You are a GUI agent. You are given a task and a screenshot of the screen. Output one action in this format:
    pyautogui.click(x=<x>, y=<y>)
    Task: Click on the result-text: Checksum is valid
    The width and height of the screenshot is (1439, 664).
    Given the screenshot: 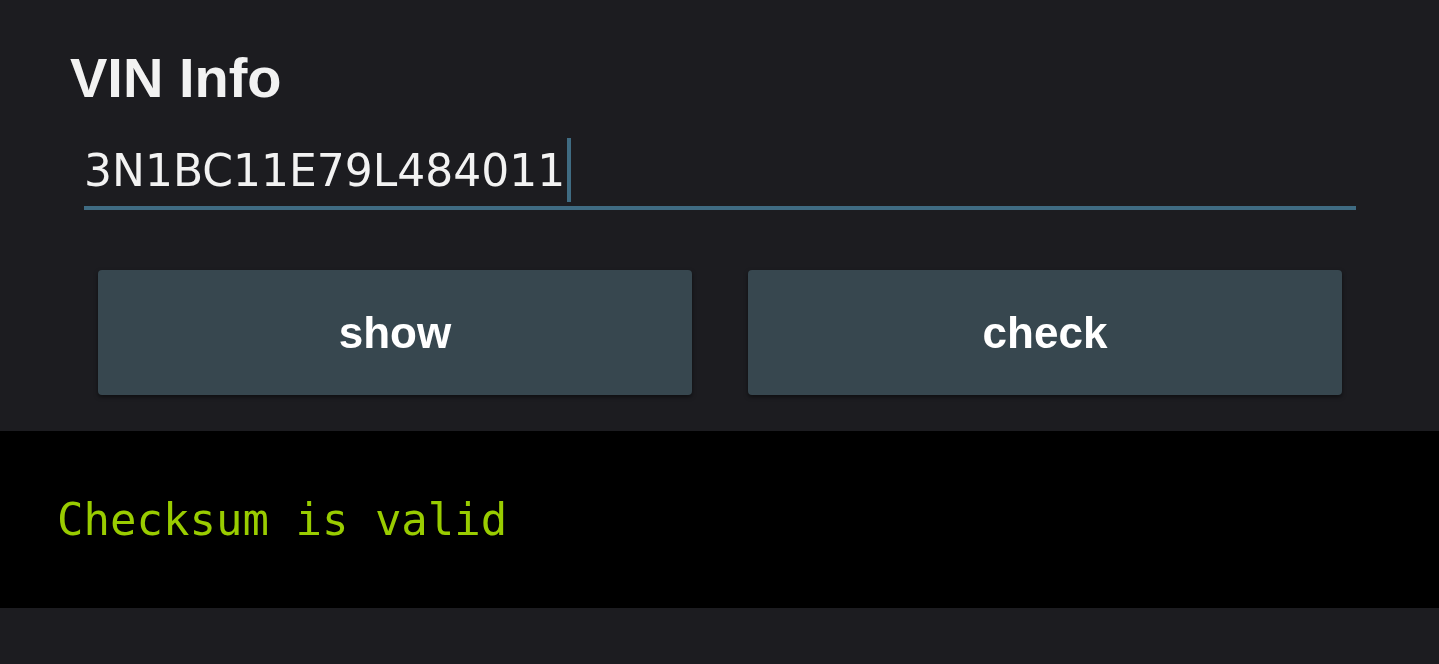 What is the action you would take?
    pyautogui.click(x=282, y=519)
    